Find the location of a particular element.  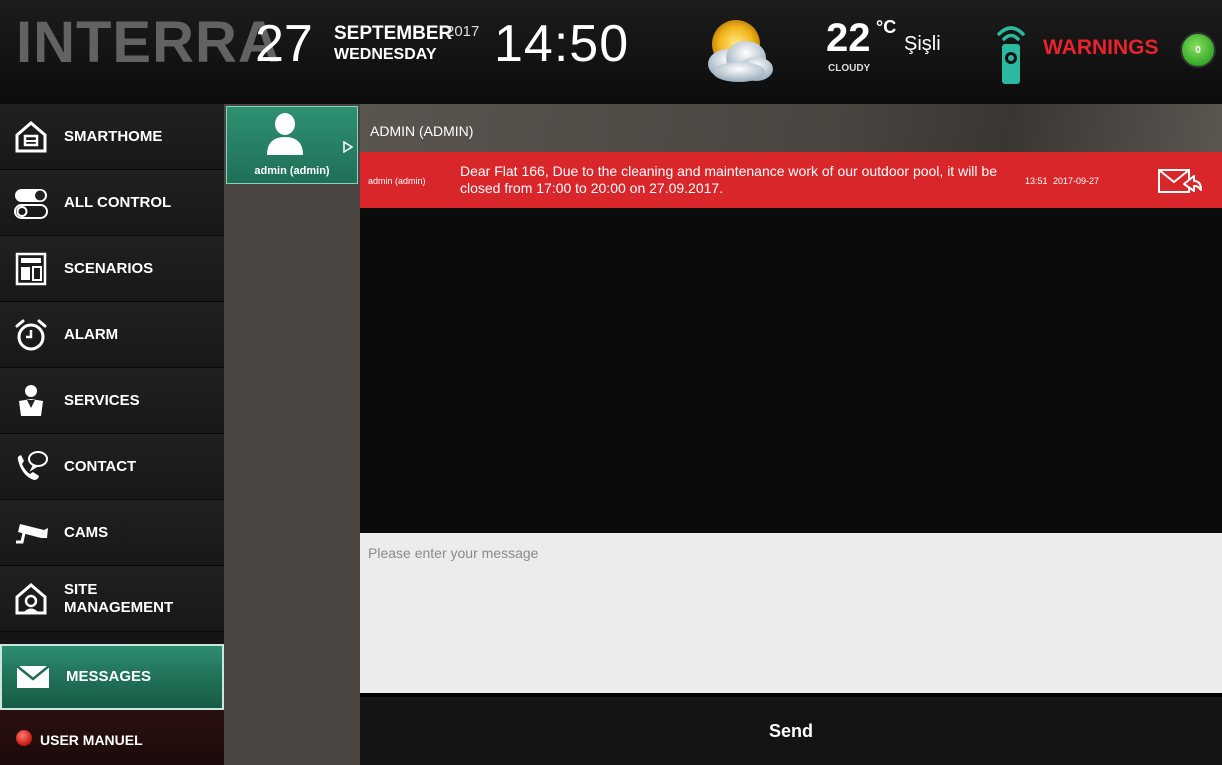

temperature-value: 22 is located at coordinates (848, 38).